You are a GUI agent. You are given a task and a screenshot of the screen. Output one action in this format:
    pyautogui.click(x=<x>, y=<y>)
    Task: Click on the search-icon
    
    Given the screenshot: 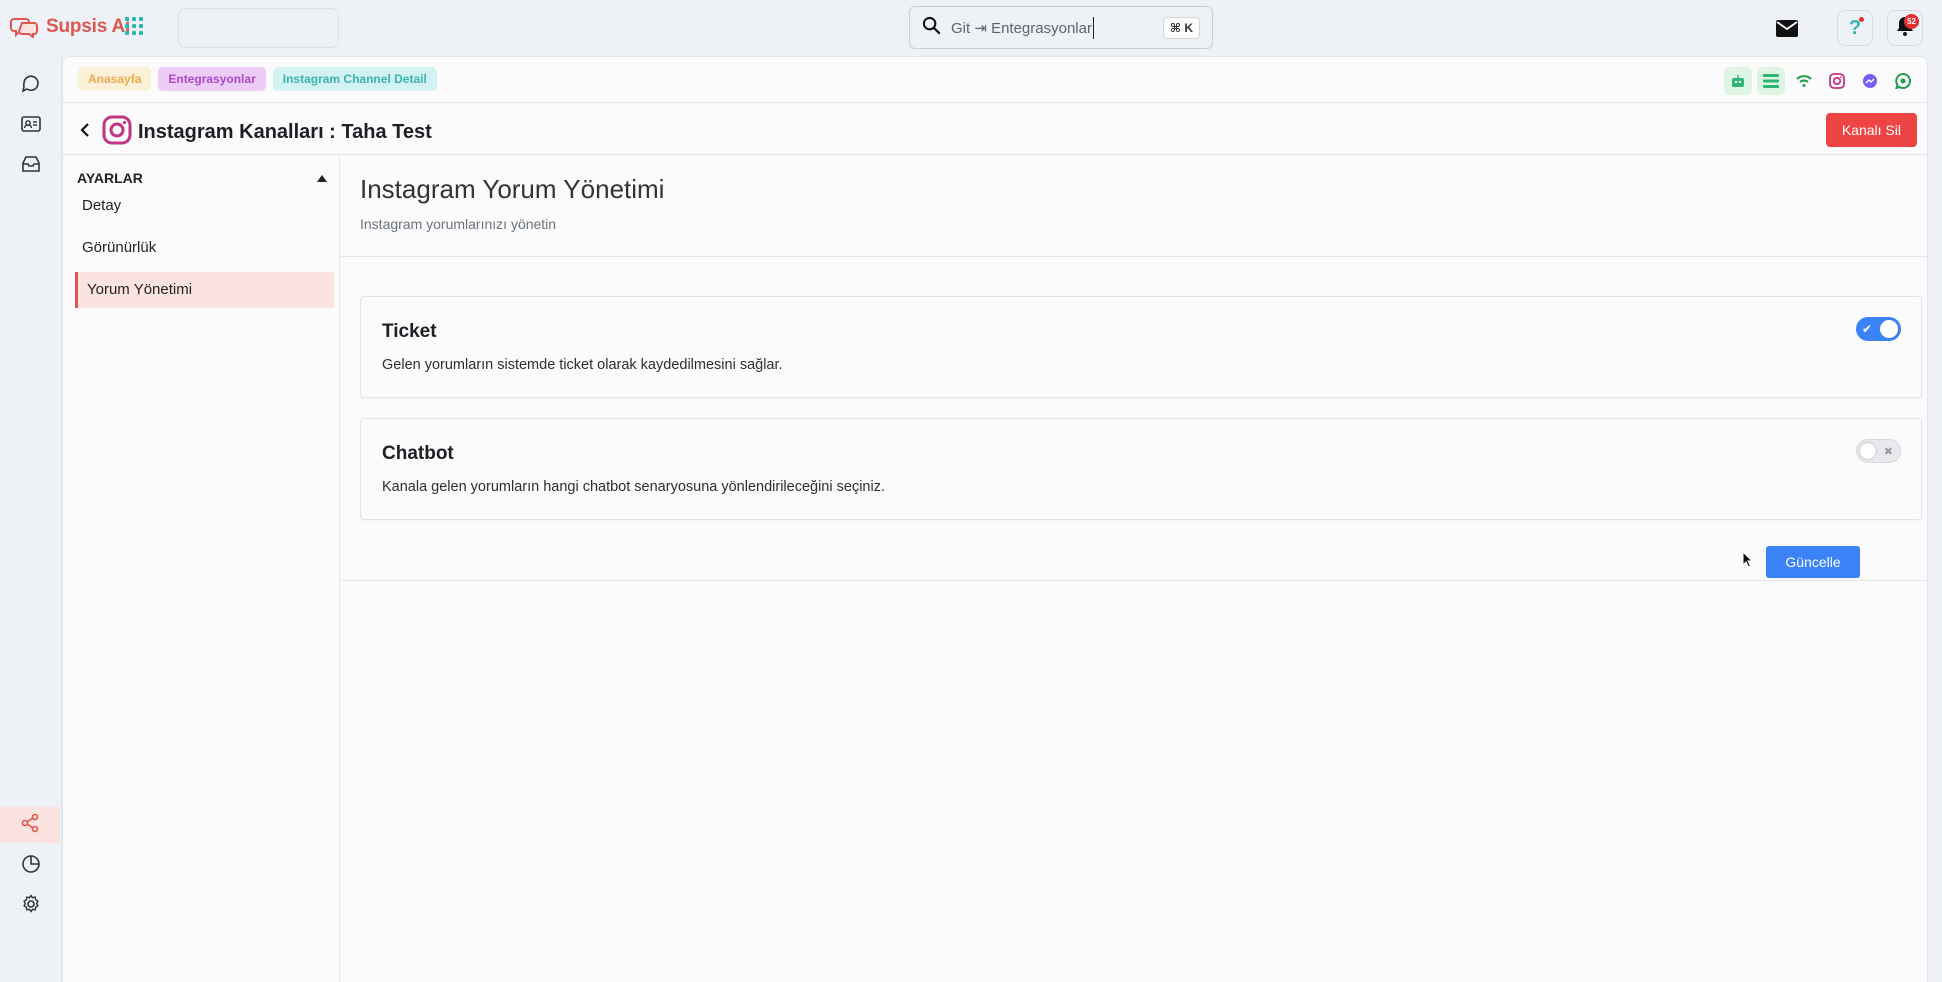 What is the action you would take?
    pyautogui.click(x=931, y=28)
    